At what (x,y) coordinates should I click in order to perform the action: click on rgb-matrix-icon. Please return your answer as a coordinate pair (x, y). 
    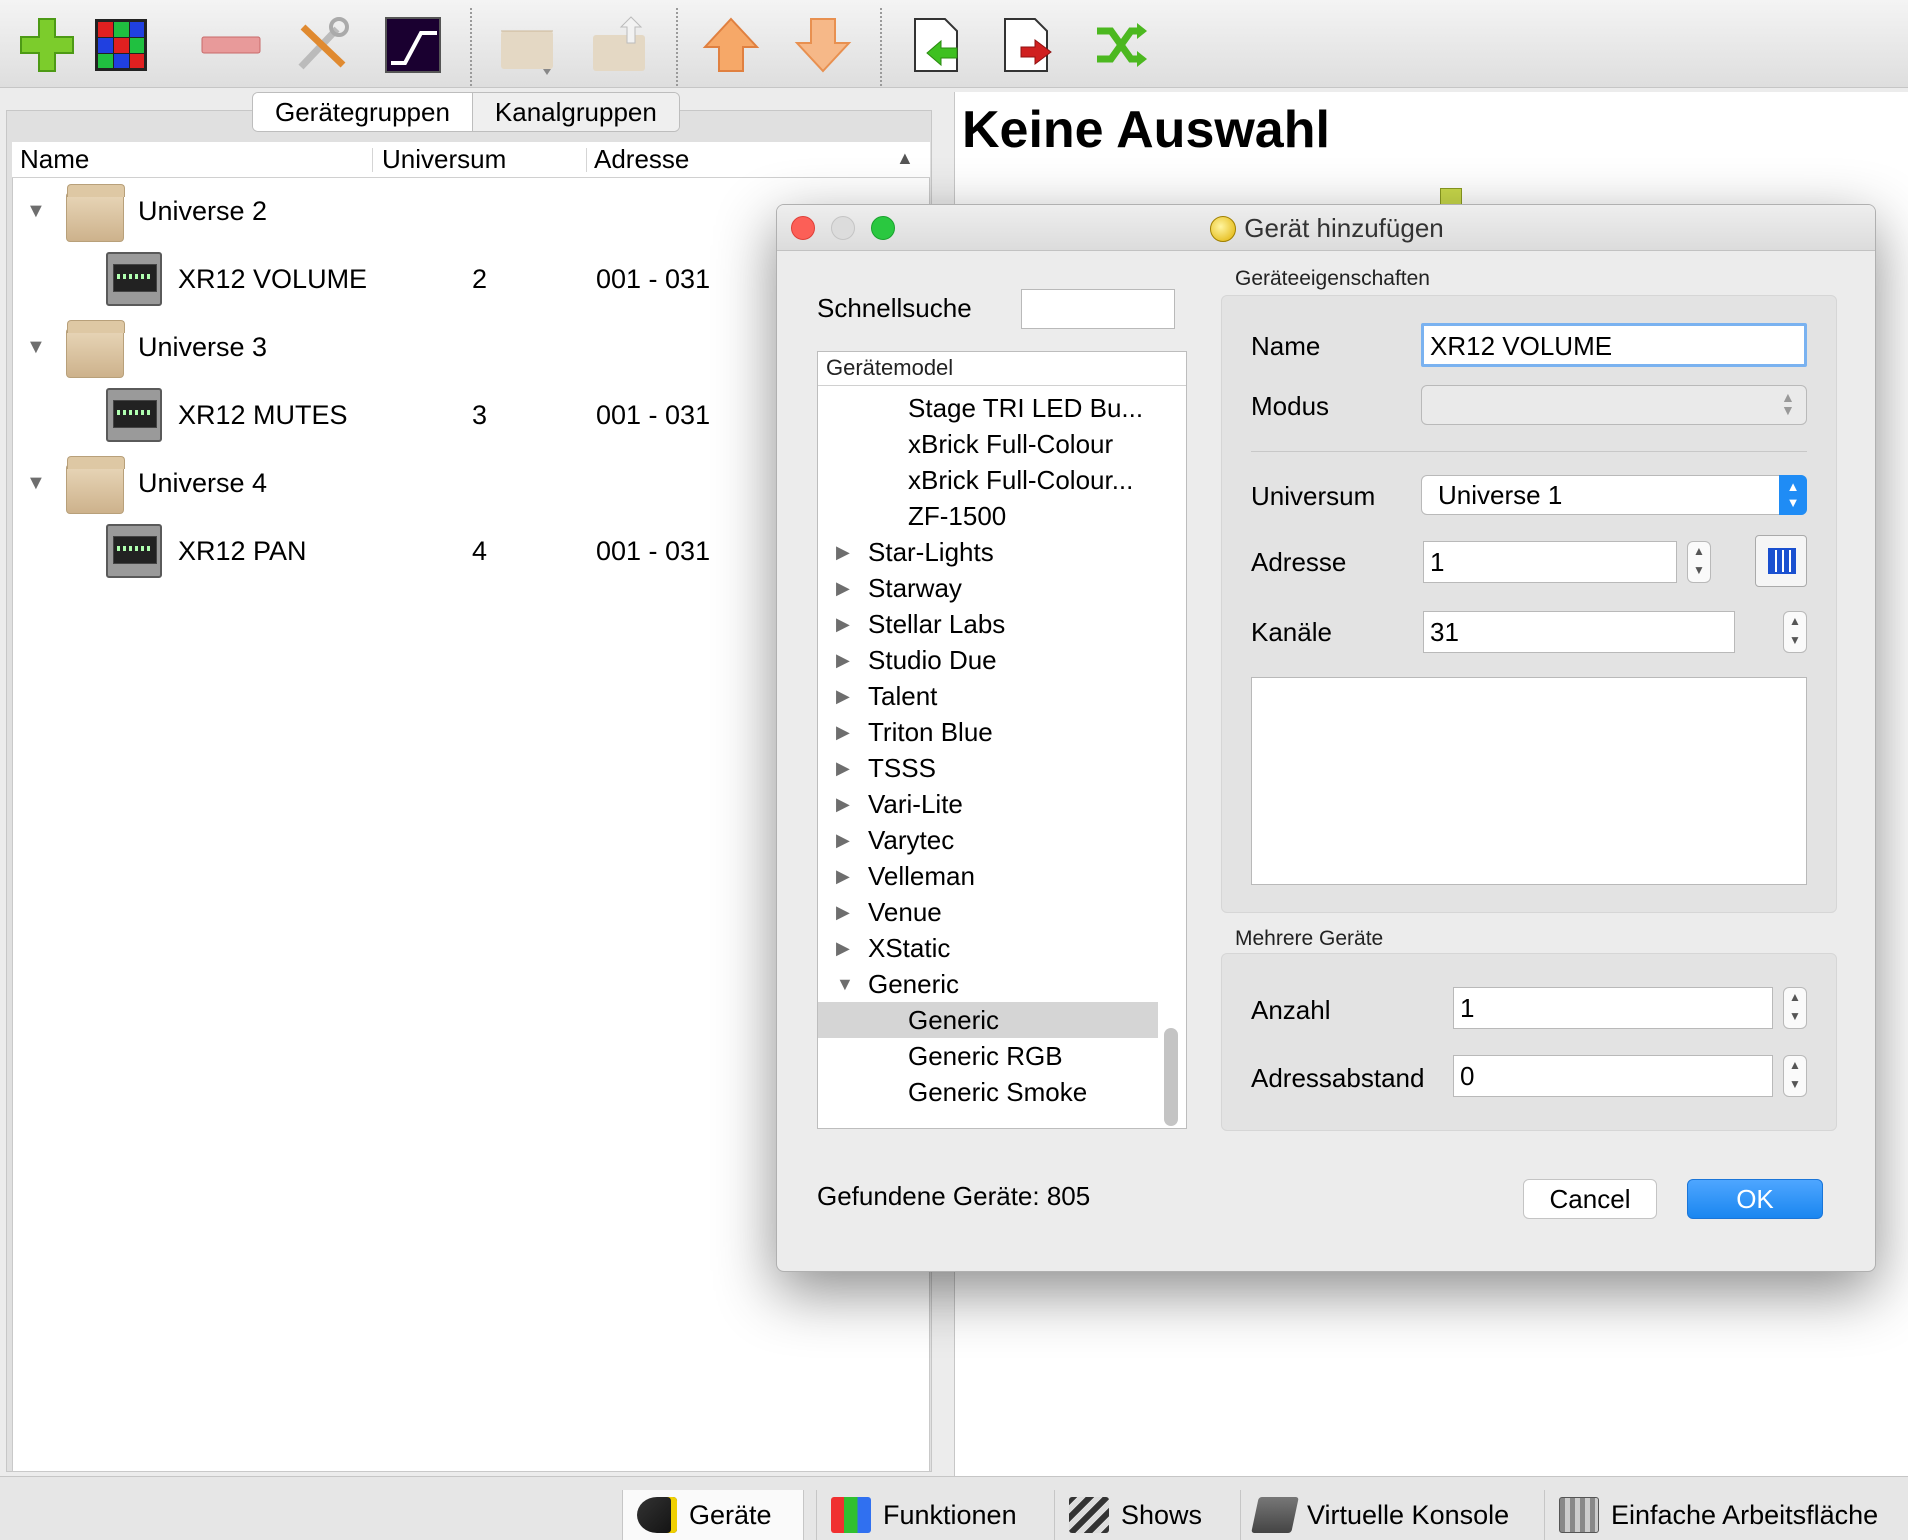
    Looking at the image, I should click on (121, 45).